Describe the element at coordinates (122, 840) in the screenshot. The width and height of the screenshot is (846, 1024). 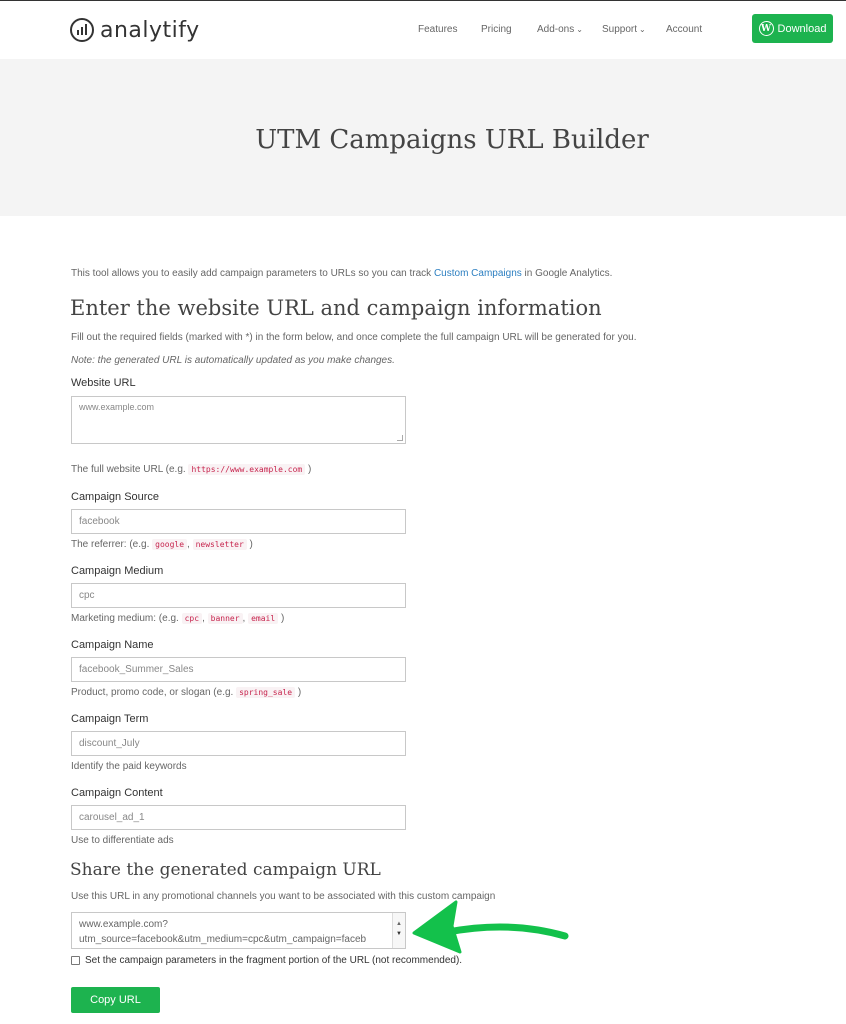
I see `campaign-content-help: Use to differentiate ads` at that location.